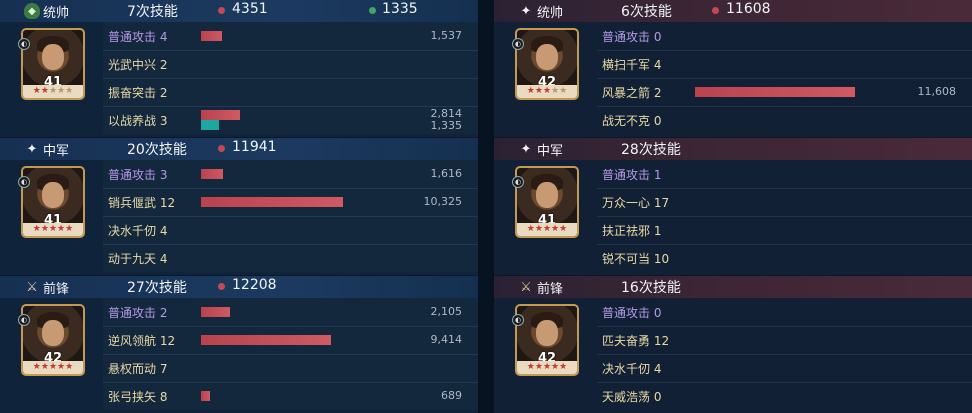 Image resolution: width=972 pixels, height=413 pixels. Describe the element at coordinates (784, 92) in the screenshot. I see `skill-row: 风暴之箭 2 11,608` at that location.